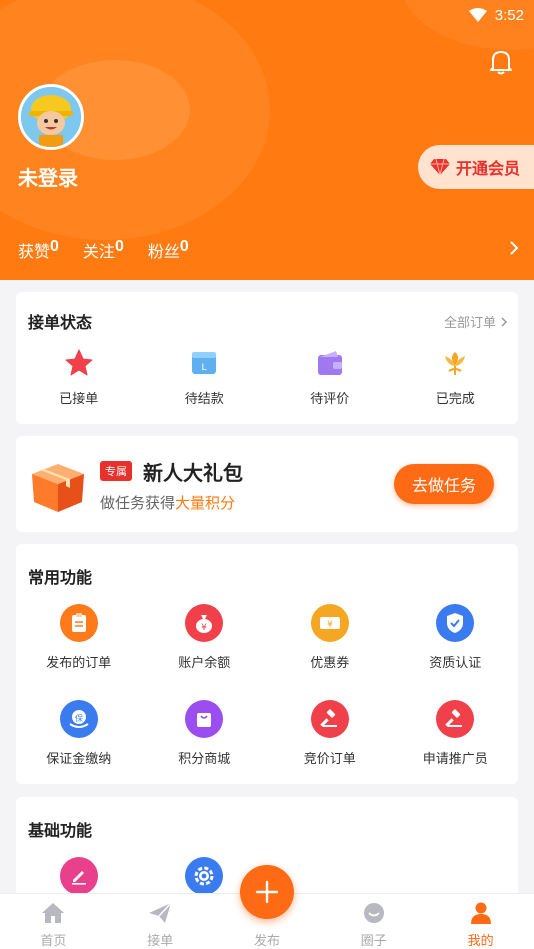 The width and height of the screenshot is (534, 949). I want to click on coupon-item: ¥ 优惠券, so click(330, 637).